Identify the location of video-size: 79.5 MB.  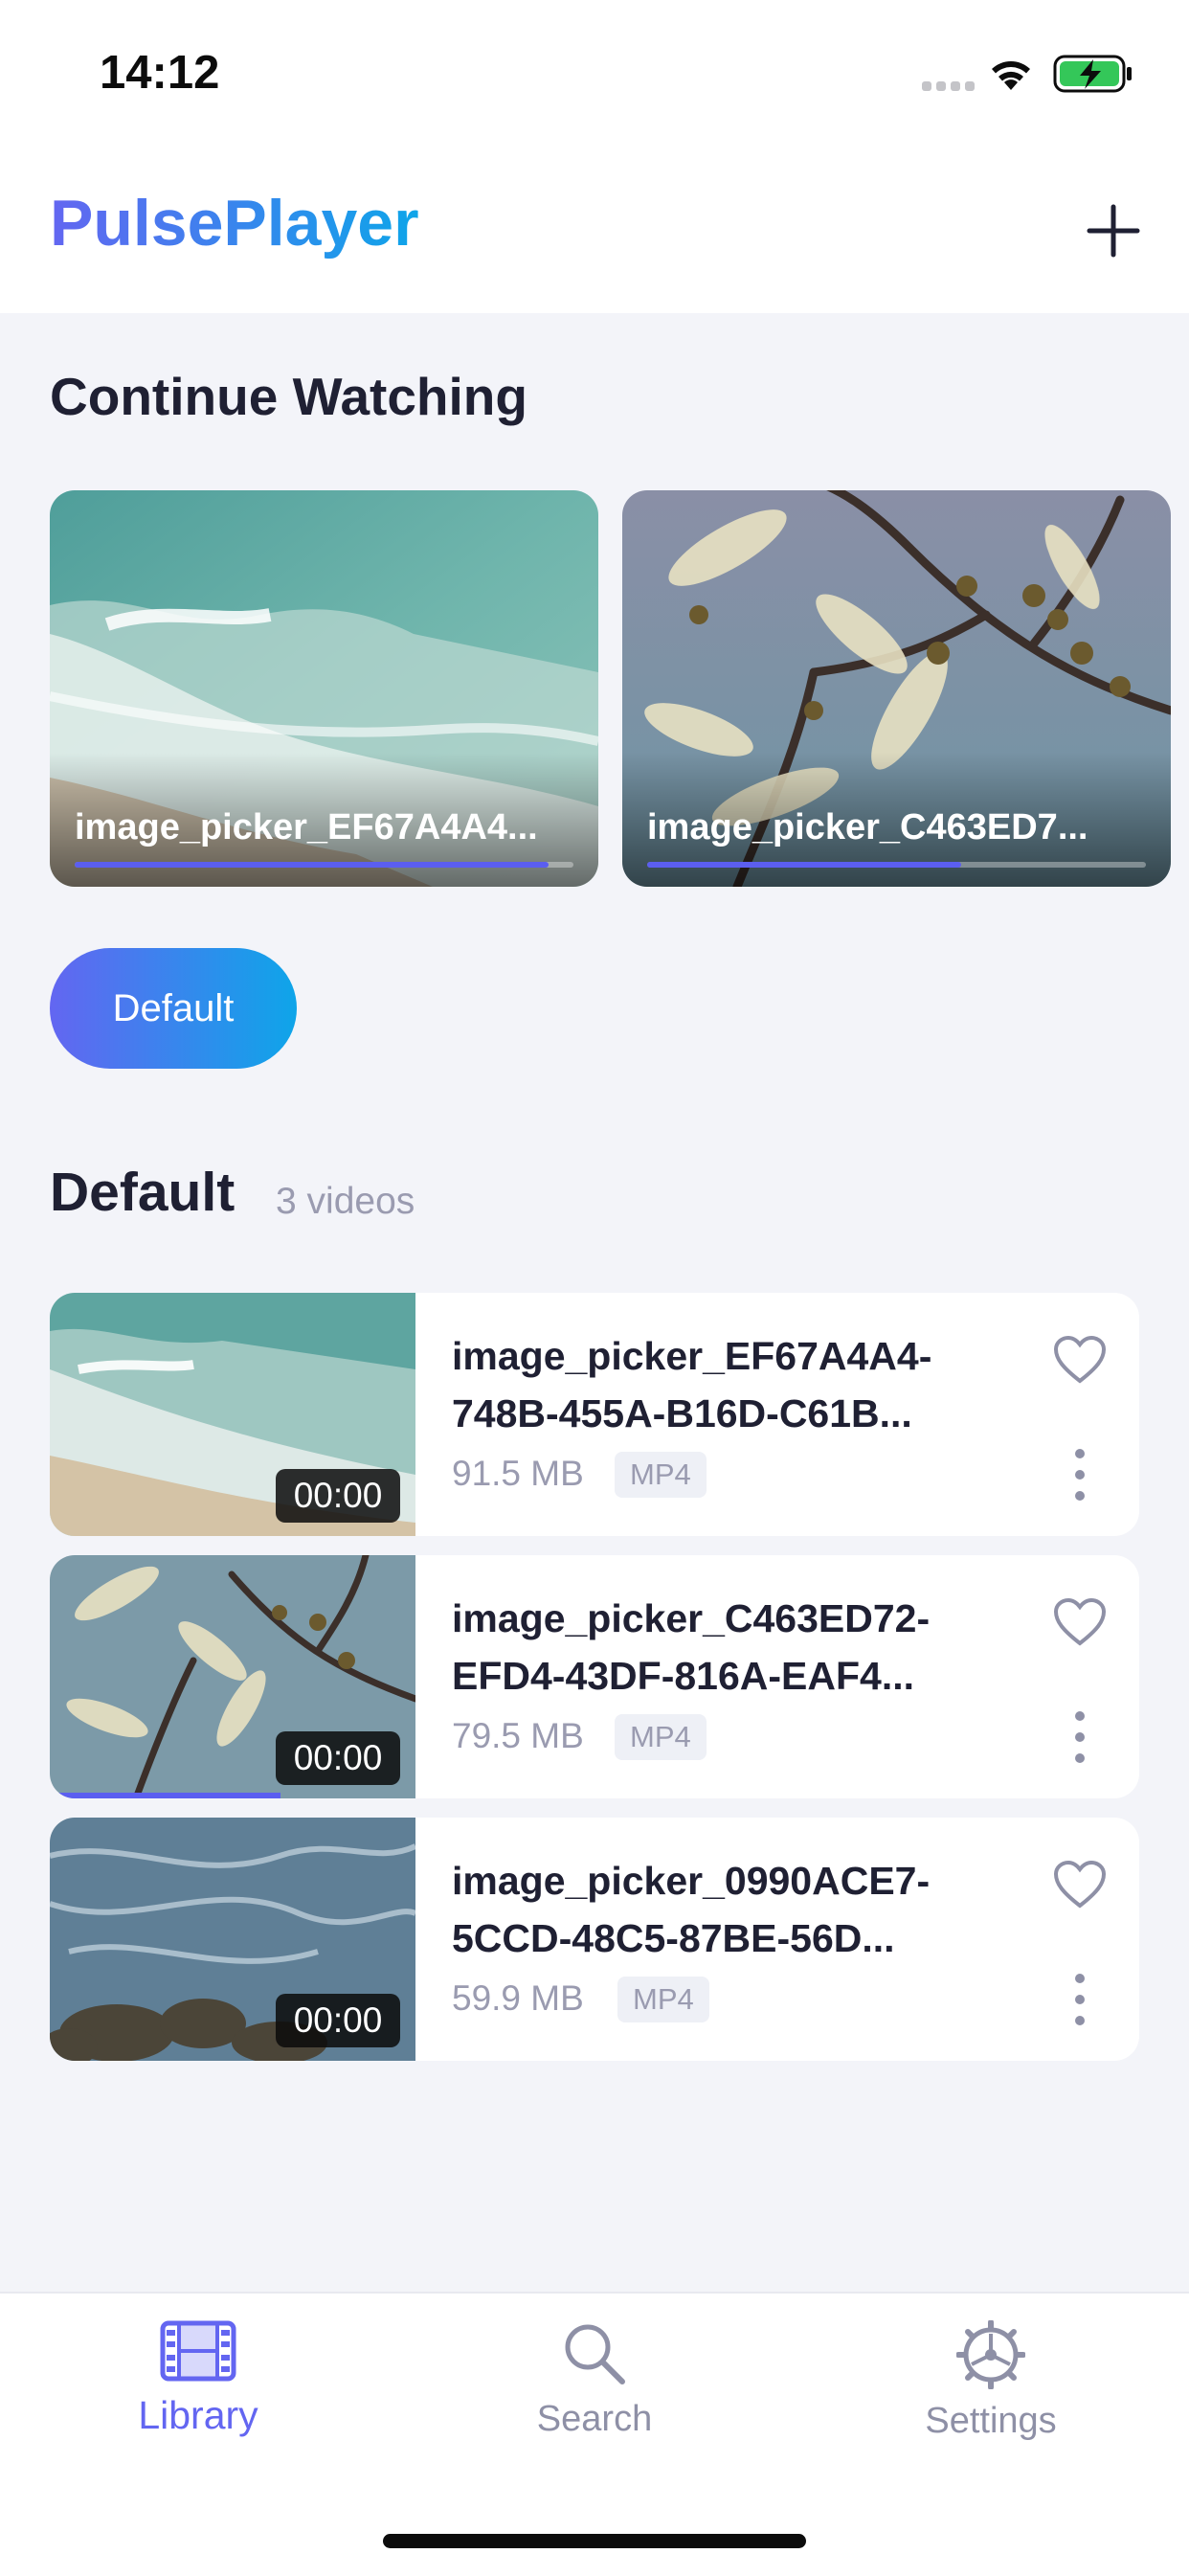
(518, 1735).